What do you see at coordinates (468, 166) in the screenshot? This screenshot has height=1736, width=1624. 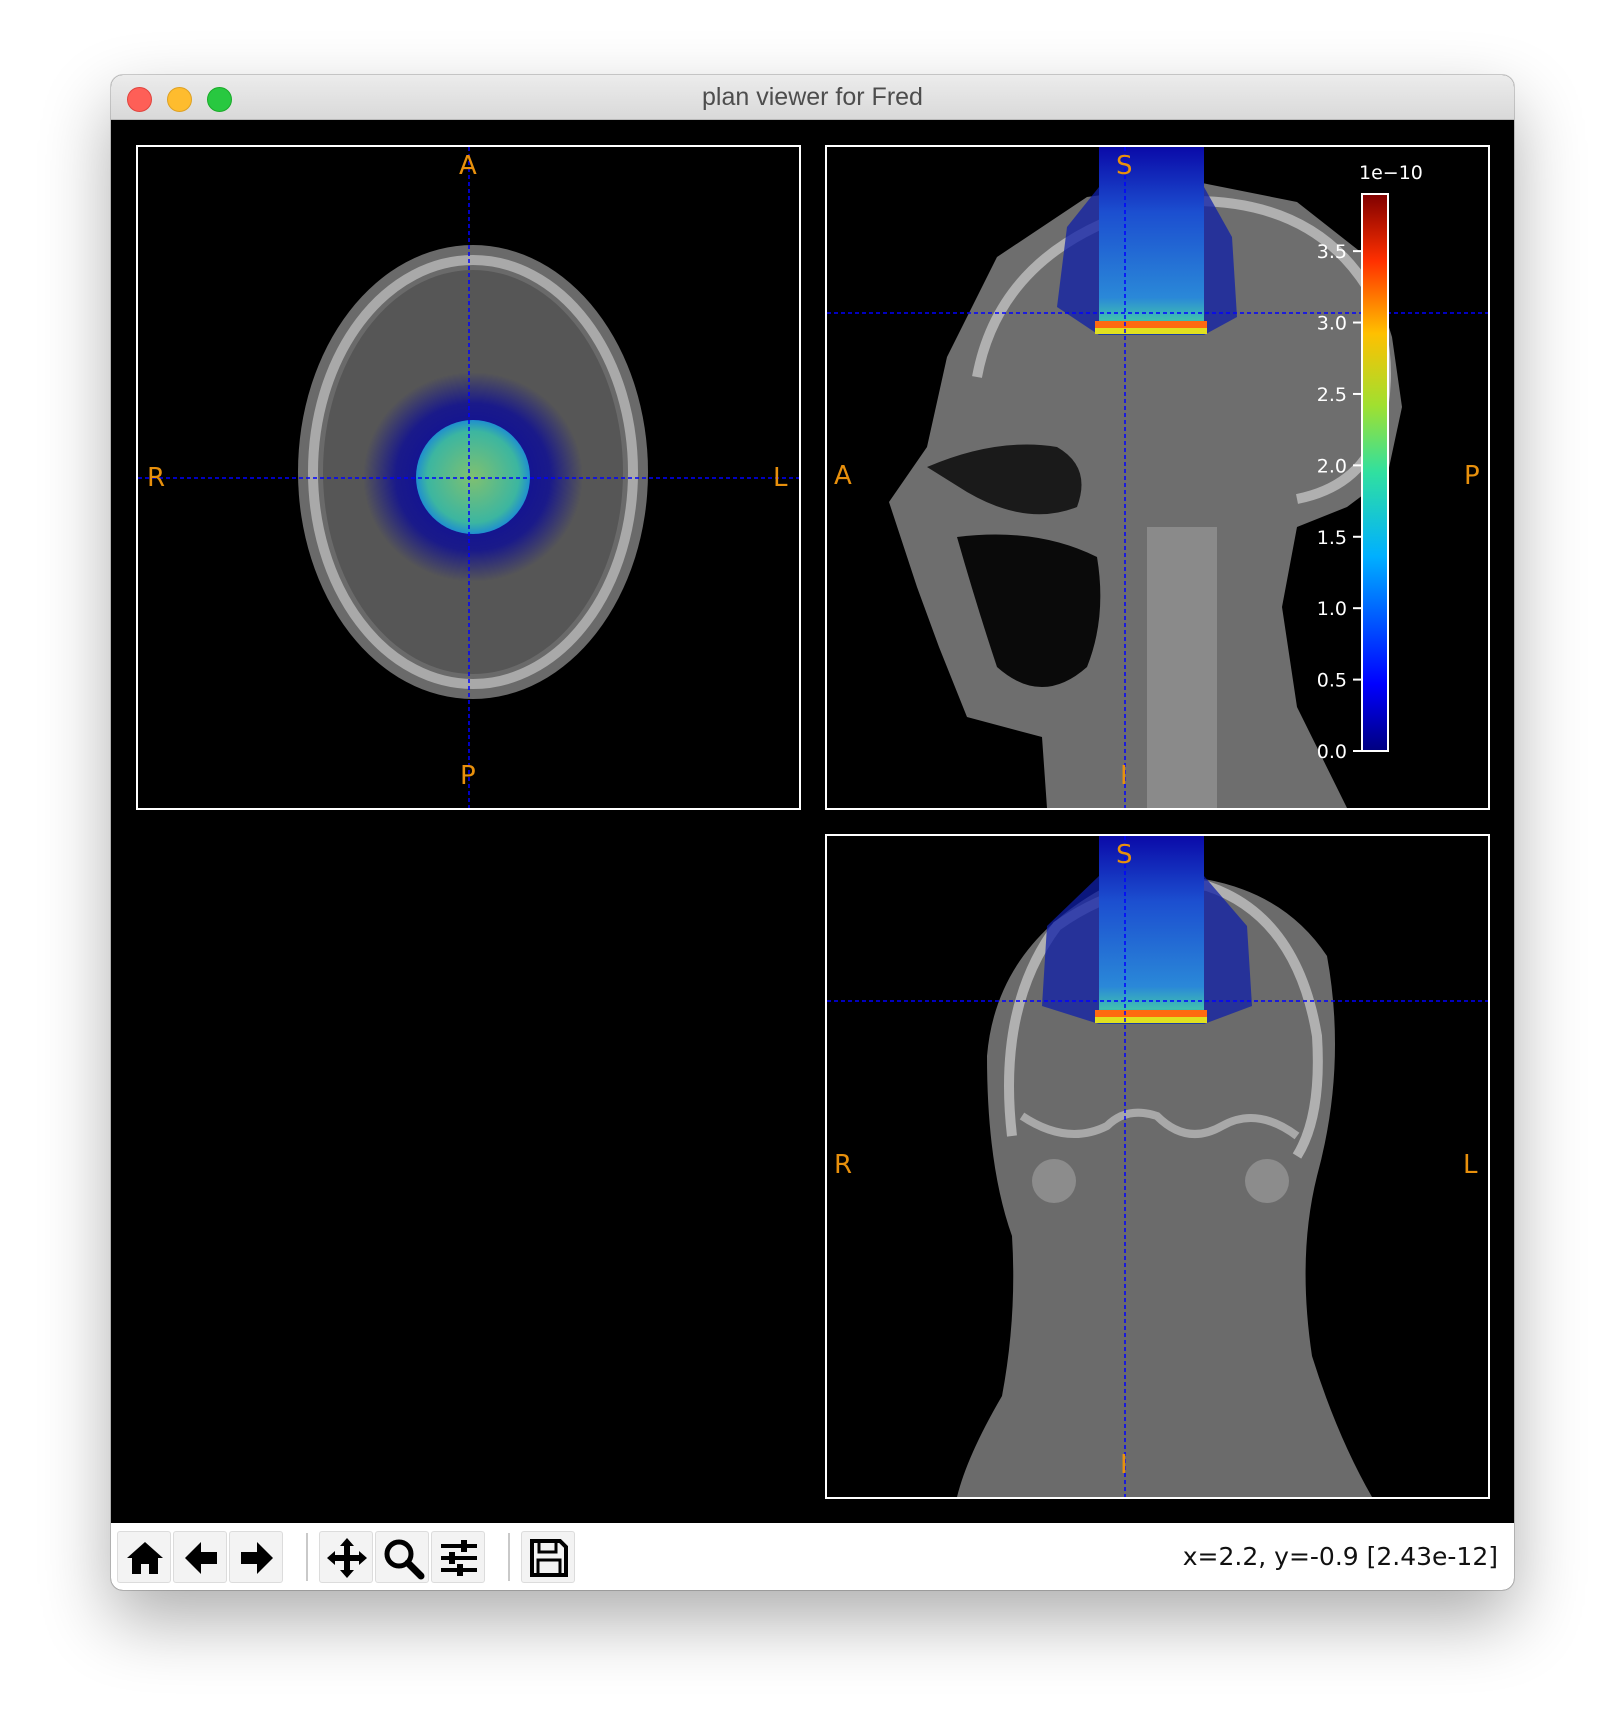 I see `orientation-label-top: A` at bounding box center [468, 166].